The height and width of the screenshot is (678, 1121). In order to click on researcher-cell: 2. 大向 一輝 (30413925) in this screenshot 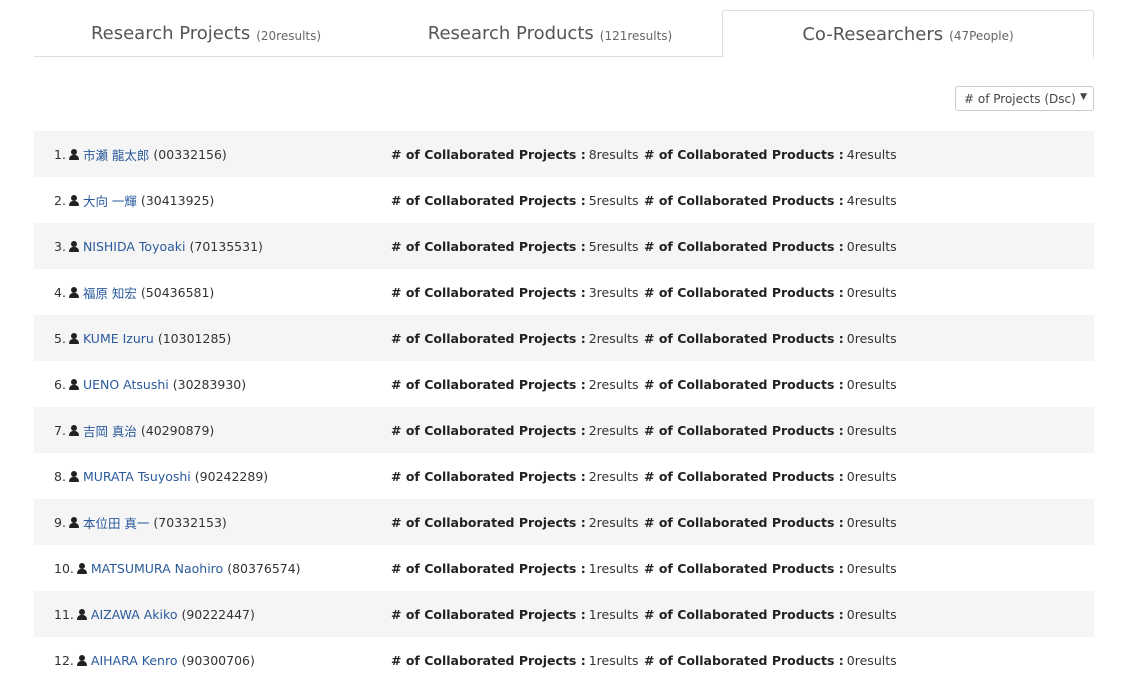, I will do `click(134, 200)`.